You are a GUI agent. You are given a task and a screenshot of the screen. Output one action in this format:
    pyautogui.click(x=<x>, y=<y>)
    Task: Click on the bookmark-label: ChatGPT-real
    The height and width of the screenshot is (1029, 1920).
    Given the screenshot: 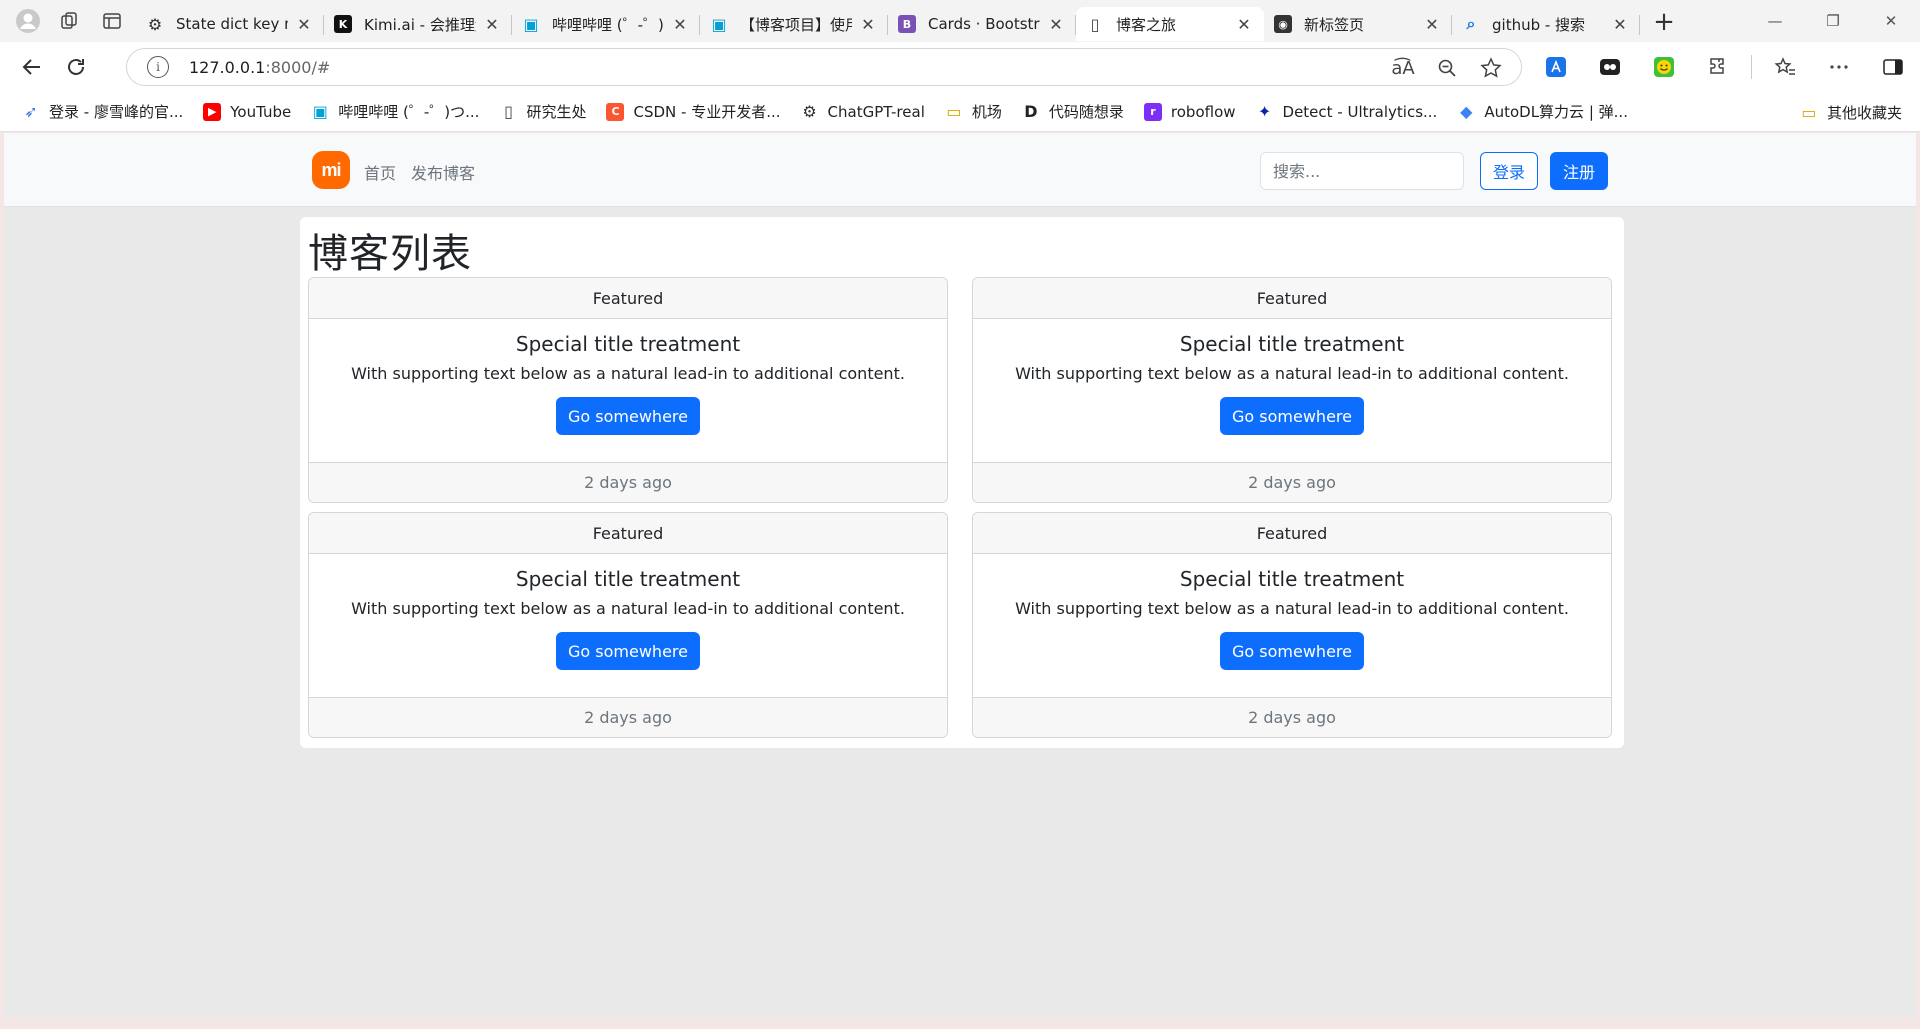 What is the action you would take?
    pyautogui.click(x=876, y=111)
    